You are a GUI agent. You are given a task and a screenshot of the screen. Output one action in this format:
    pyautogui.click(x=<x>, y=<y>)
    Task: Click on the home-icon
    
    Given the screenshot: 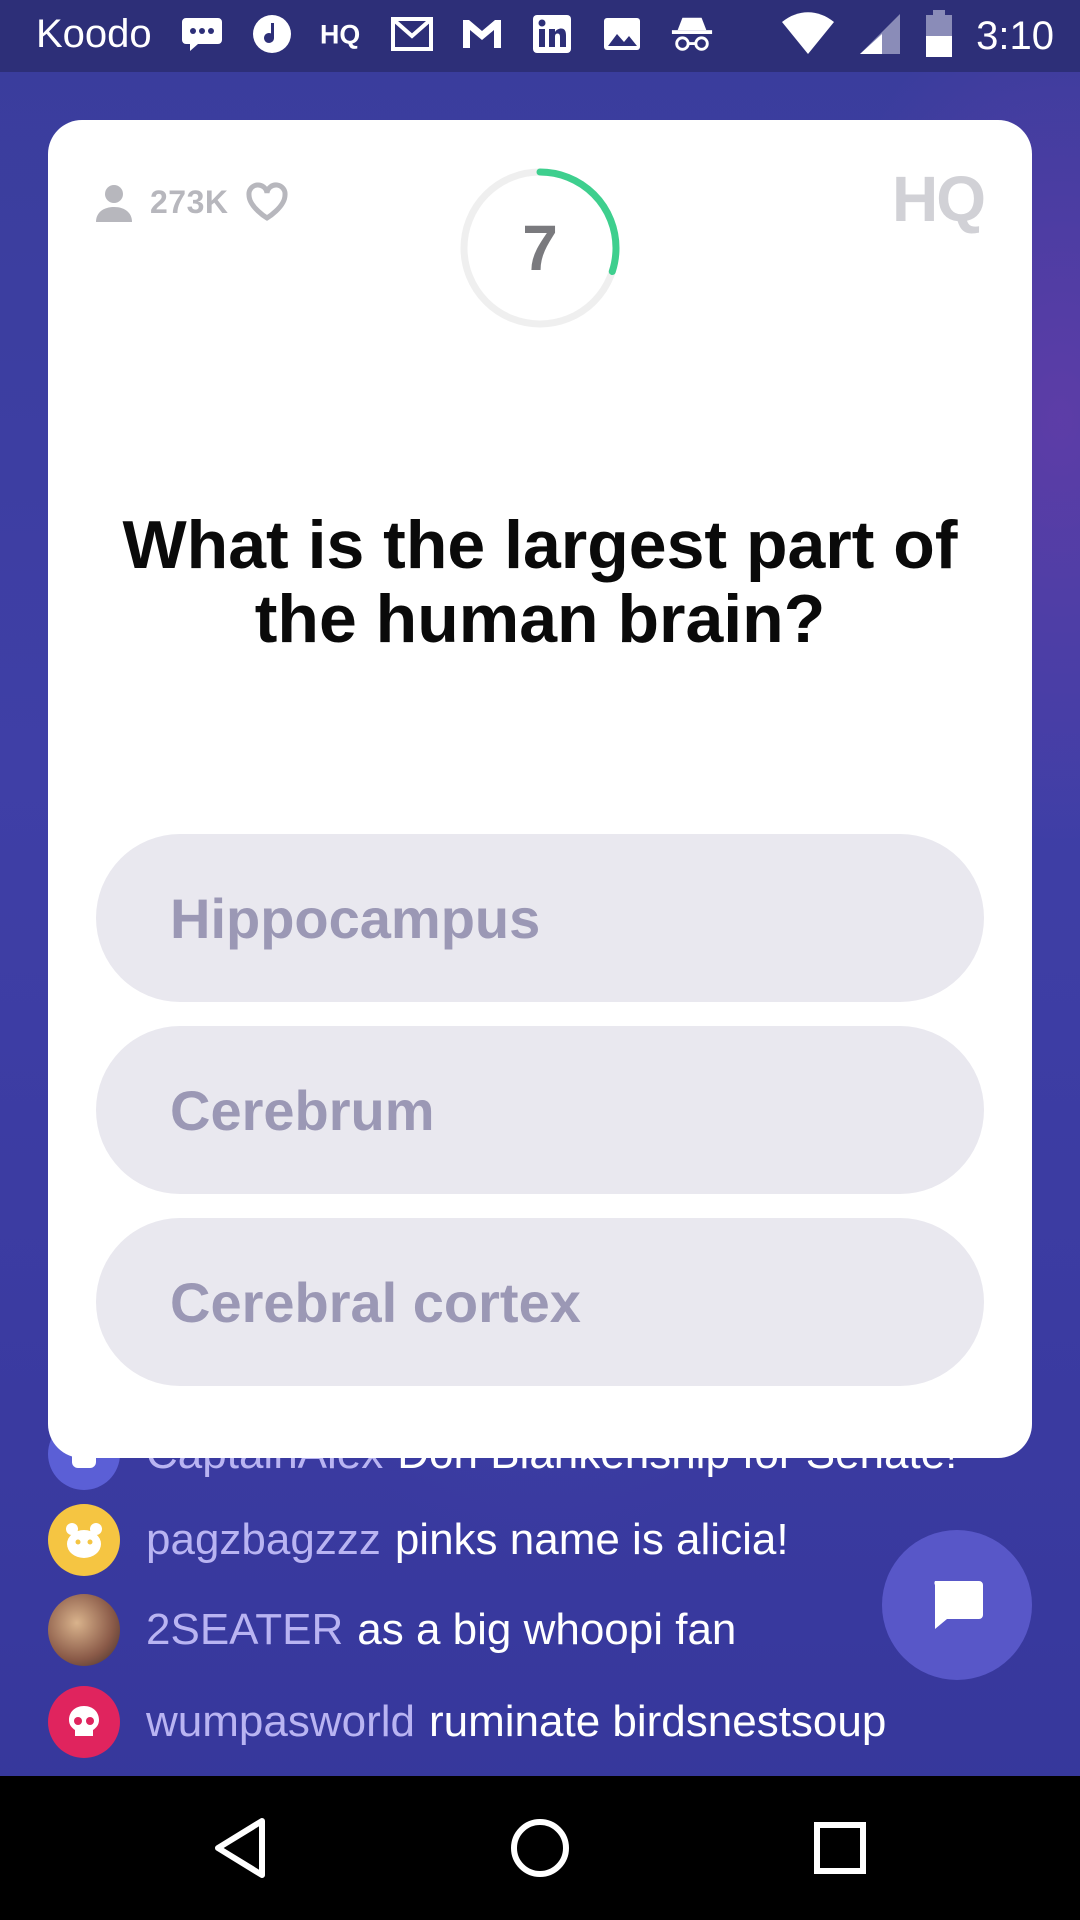 What is the action you would take?
    pyautogui.click(x=540, y=1848)
    